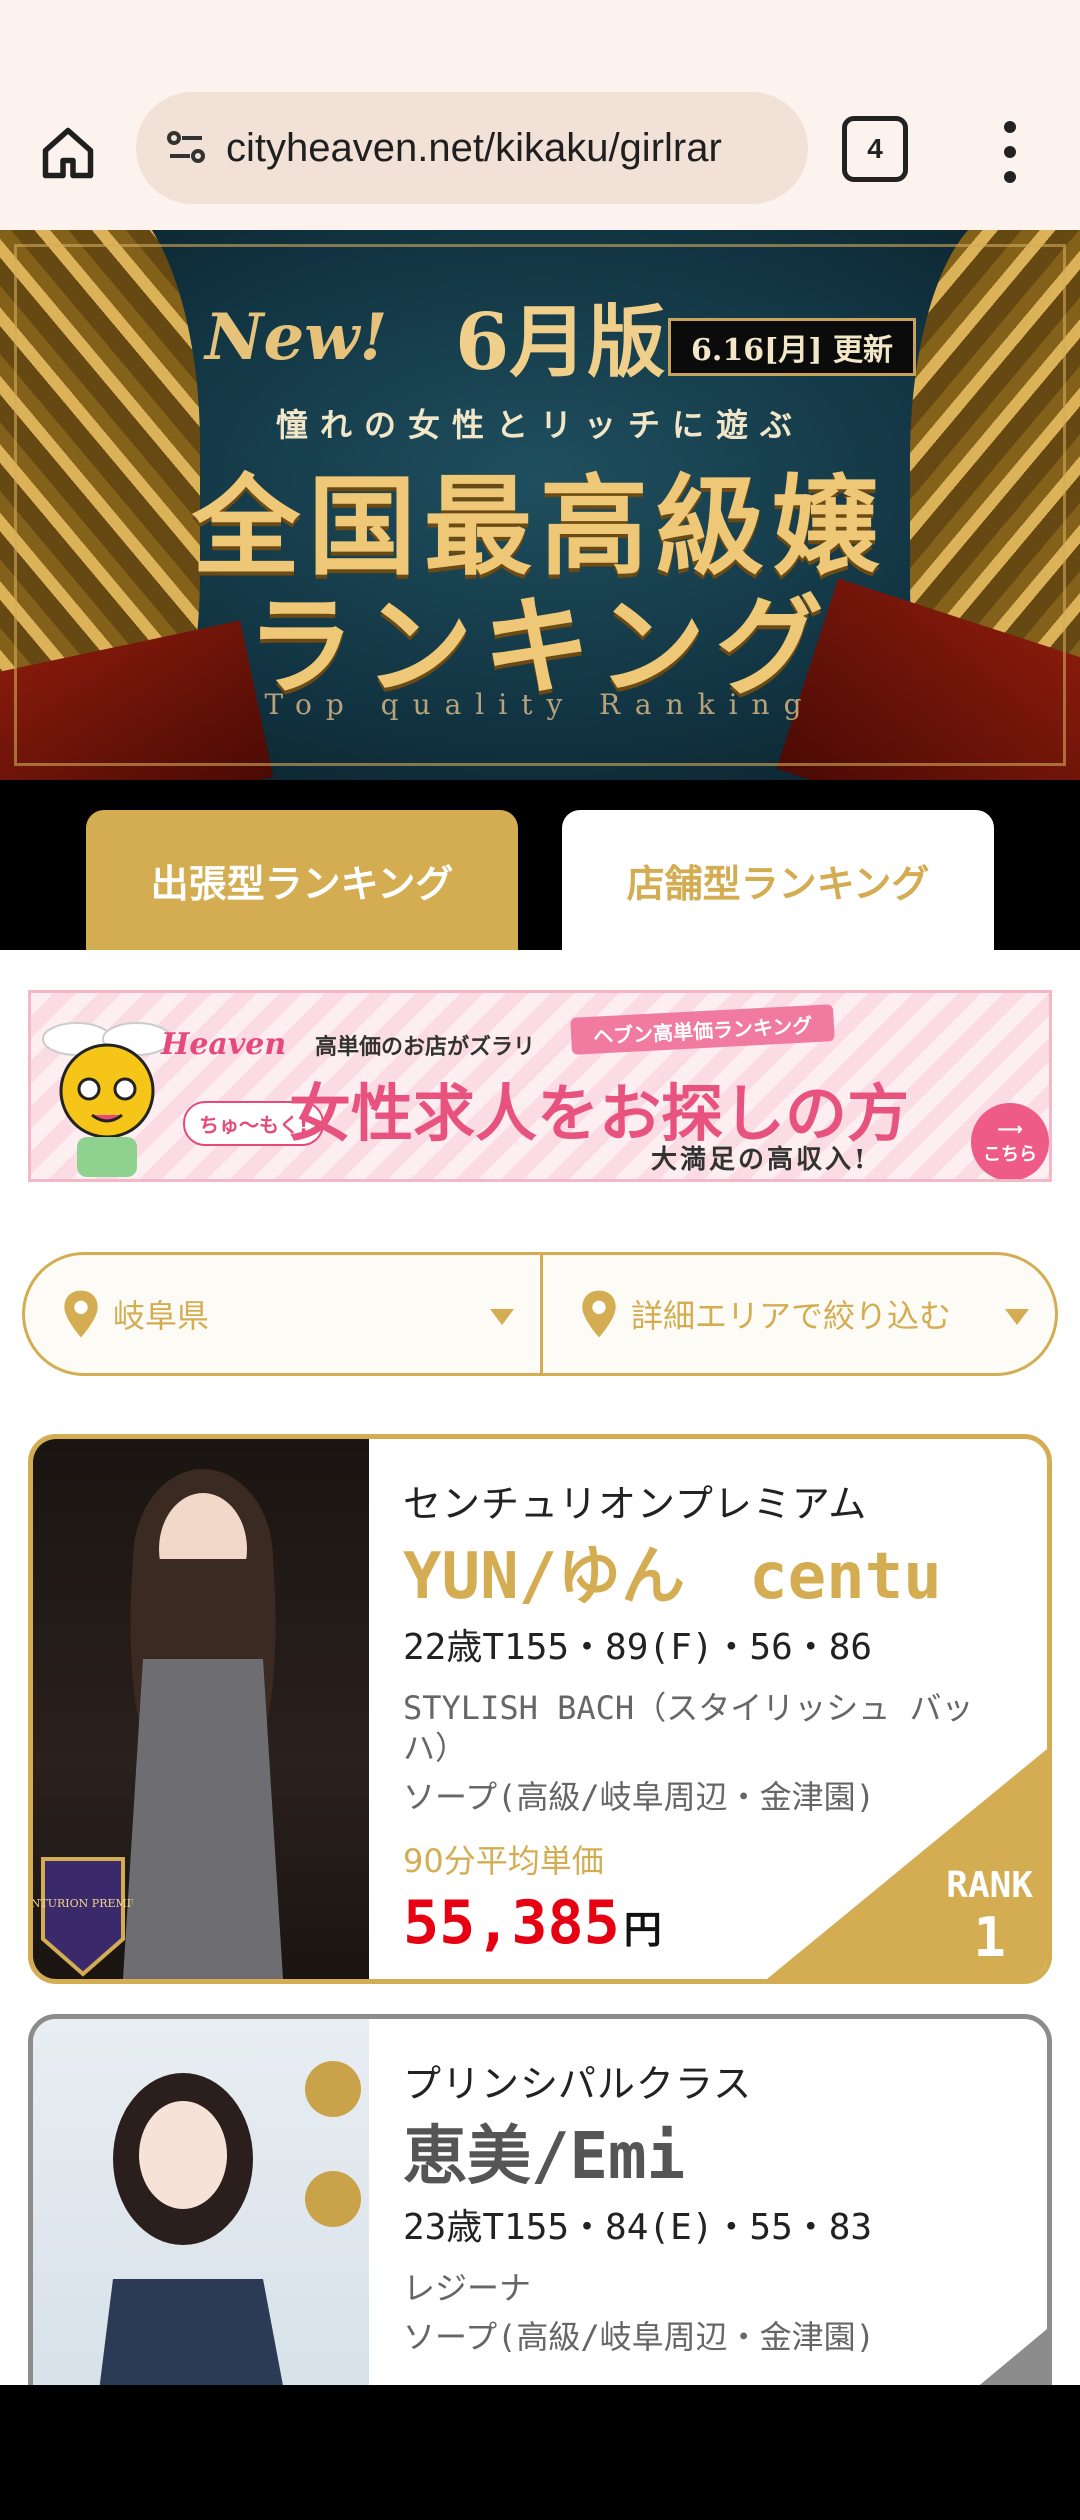  I want to click on ranking-tabs: 出張型ランキング 店舗型ランキング, so click(540, 865).